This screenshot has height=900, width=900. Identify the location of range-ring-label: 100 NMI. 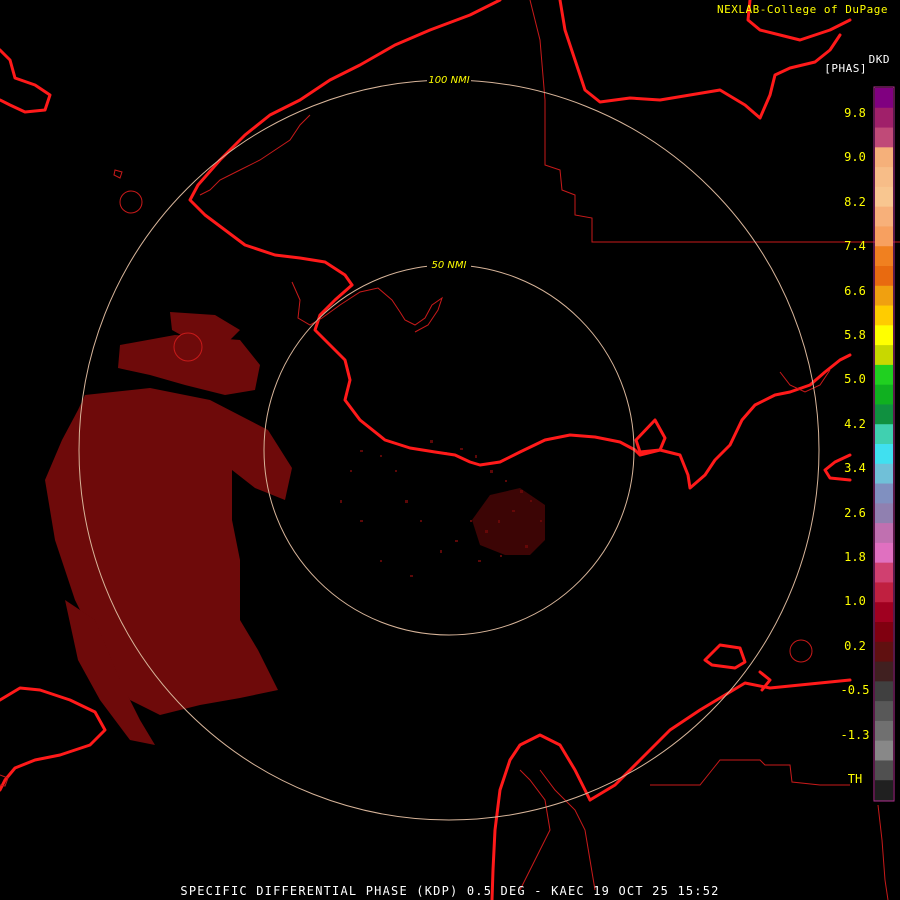
(448, 80).